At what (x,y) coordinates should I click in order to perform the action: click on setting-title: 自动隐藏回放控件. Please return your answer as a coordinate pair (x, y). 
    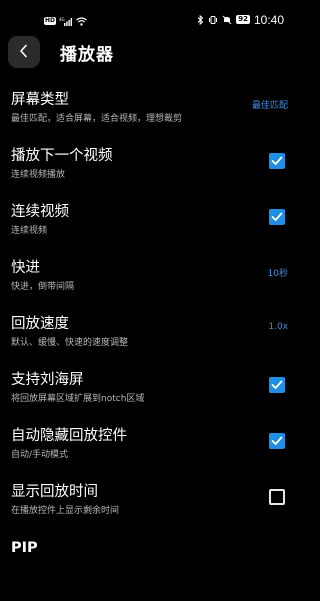
    Looking at the image, I should click on (69, 436).